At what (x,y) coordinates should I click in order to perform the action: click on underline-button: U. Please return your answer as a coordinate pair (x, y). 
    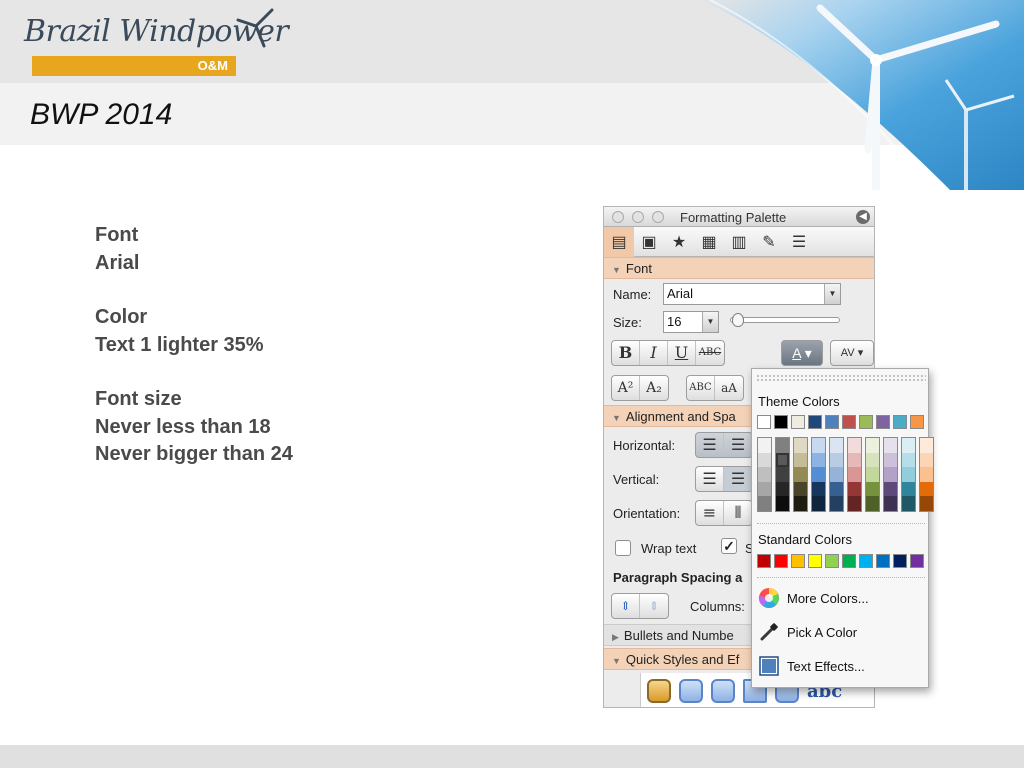
    Looking at the image, I should click on (682, 353).